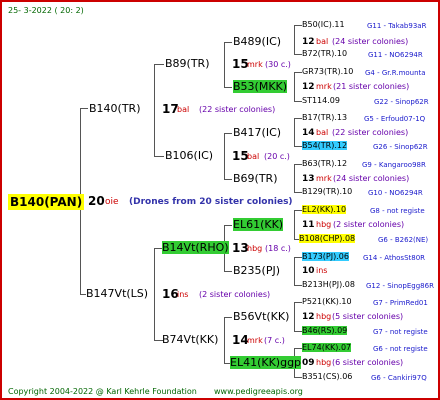  What do you see at coordinates (325, 146) in the screenshot?
I see `g4-queen-6: B54(TR).12` at bounding box center [325, 146].